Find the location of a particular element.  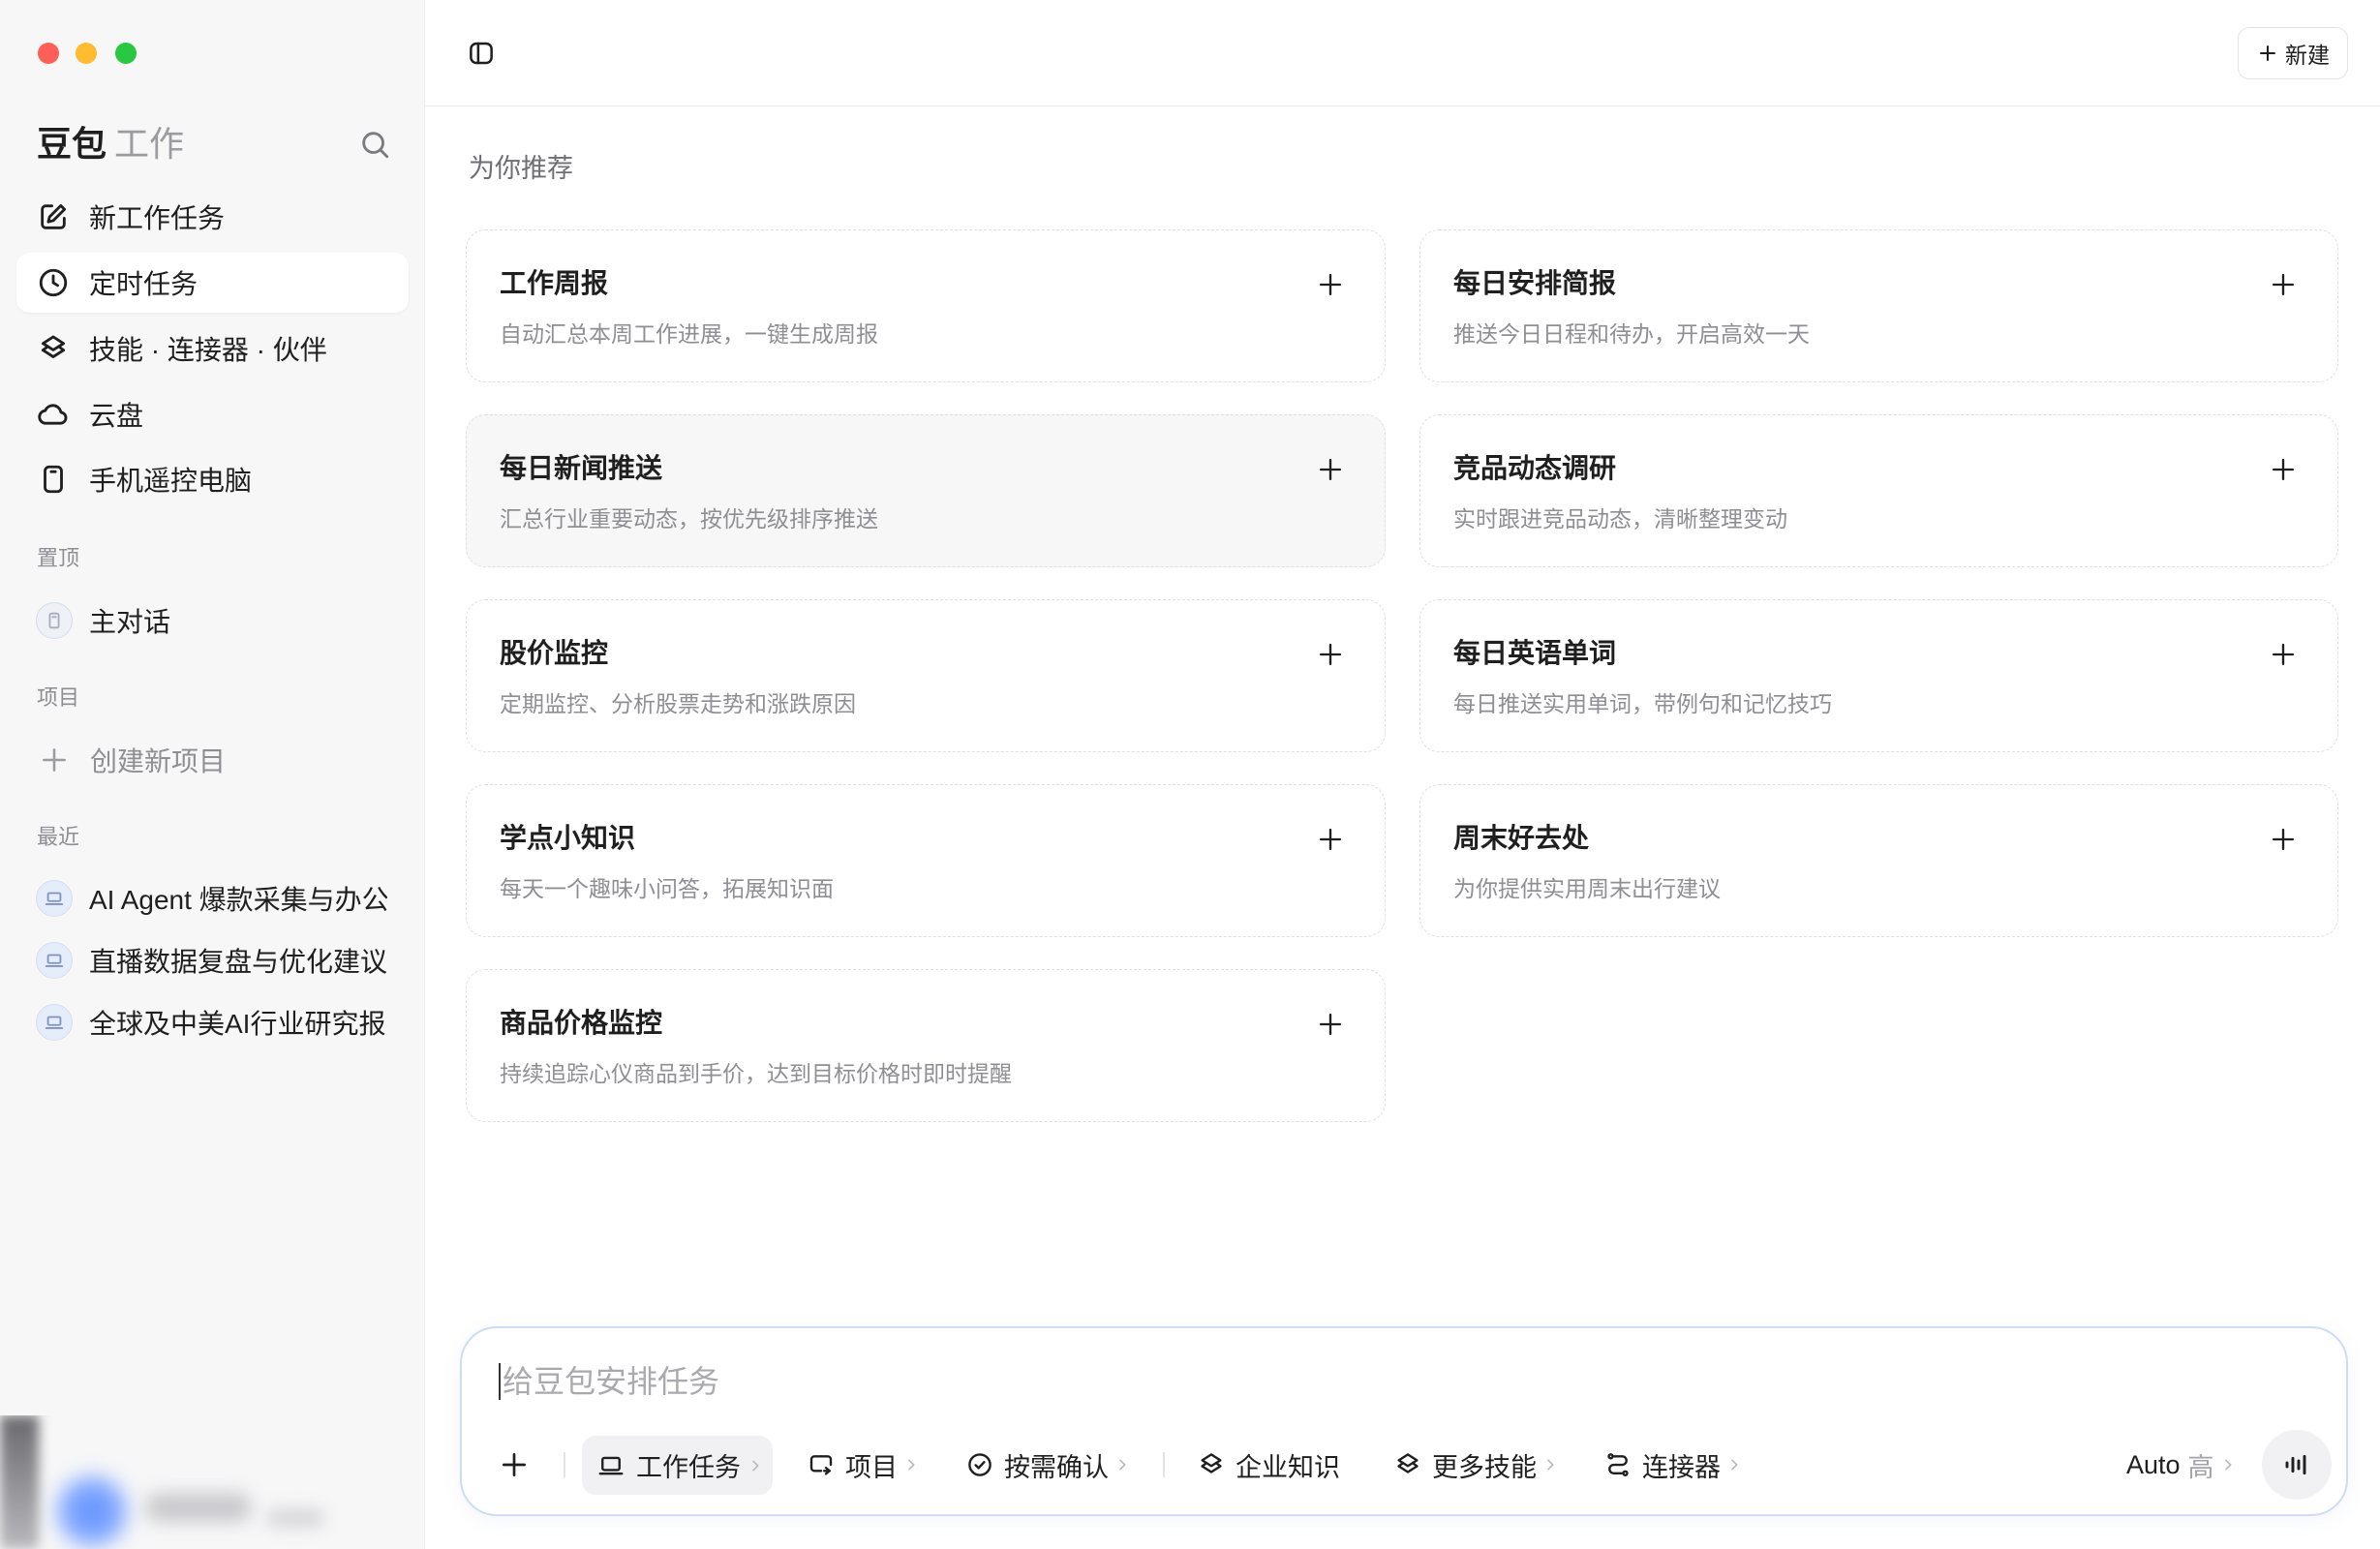

profile-name-blurred is located at coordinates (199, 1508).